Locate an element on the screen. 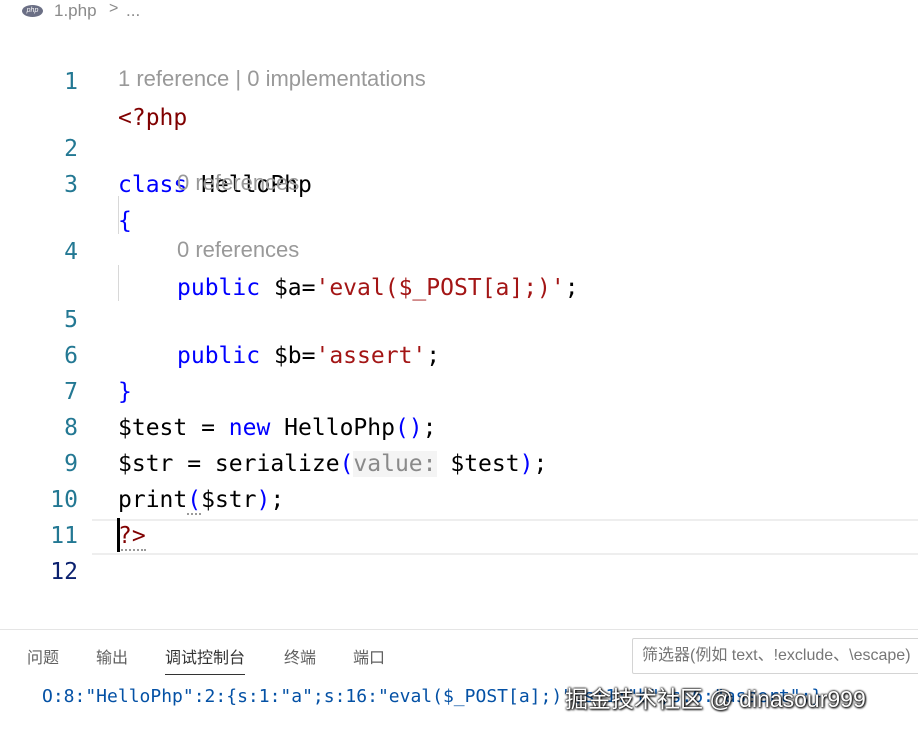  tab-output: 输出 is located at coordinates (112, 660).